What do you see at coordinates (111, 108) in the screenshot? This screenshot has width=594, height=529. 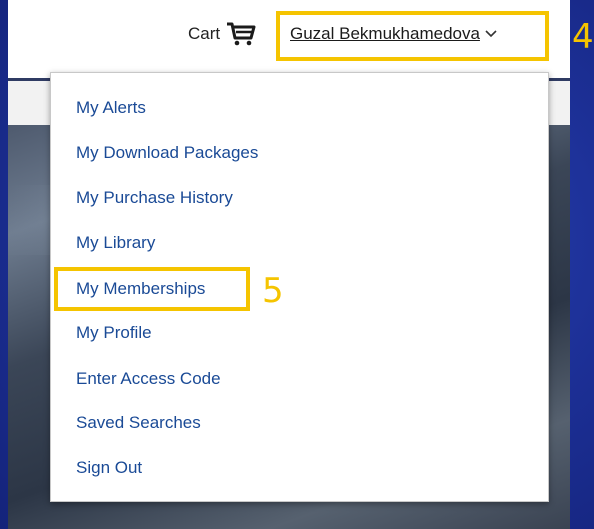 I see `menu-item-my-alerts: My Alerts` at bounding box center [111, 108].